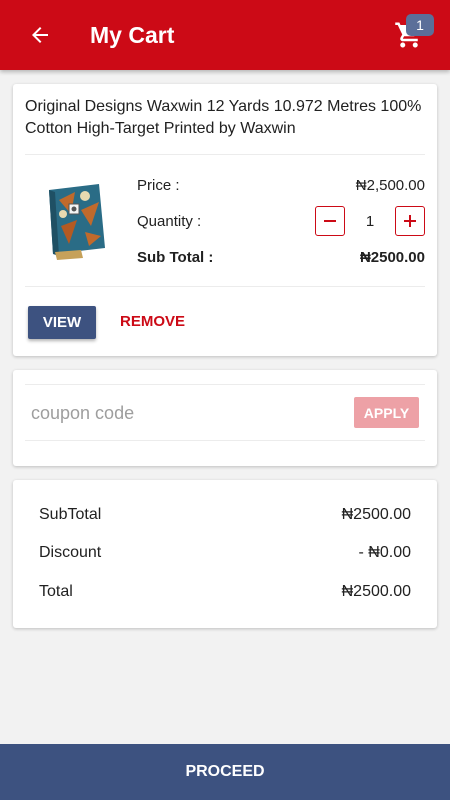  What do you see at coordinates (420, 25) in the screenshot?
I see `cart-count-badge: 1` at bounding box center [420, 25].